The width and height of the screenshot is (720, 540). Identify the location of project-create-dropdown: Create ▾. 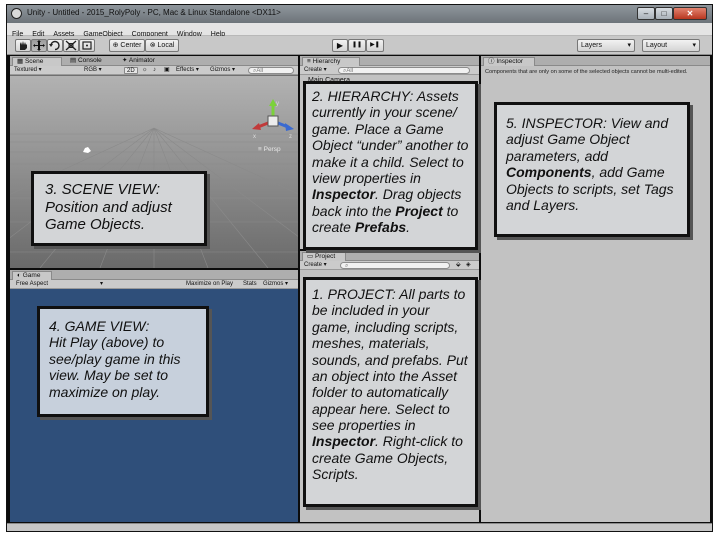
(315, 265).